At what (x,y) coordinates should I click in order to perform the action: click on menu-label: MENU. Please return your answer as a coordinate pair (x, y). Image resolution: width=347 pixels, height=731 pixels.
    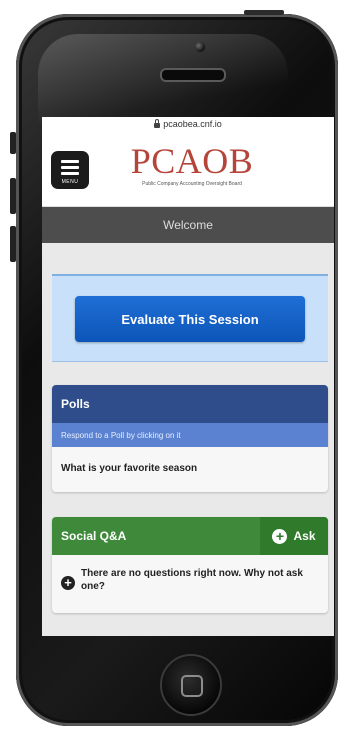
    Looking at the image, I should click on (70, 182).